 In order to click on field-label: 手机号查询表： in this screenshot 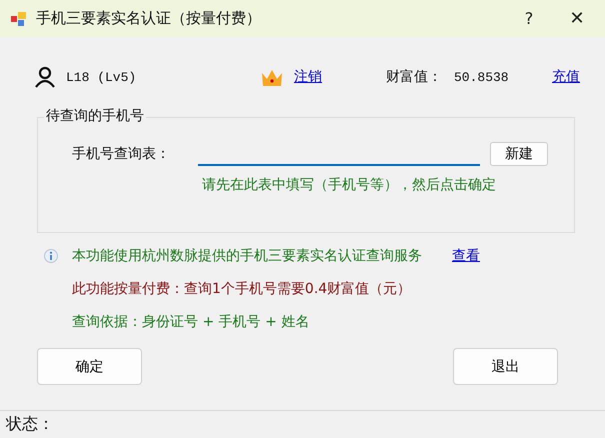, I will do `click(121, 154)`.